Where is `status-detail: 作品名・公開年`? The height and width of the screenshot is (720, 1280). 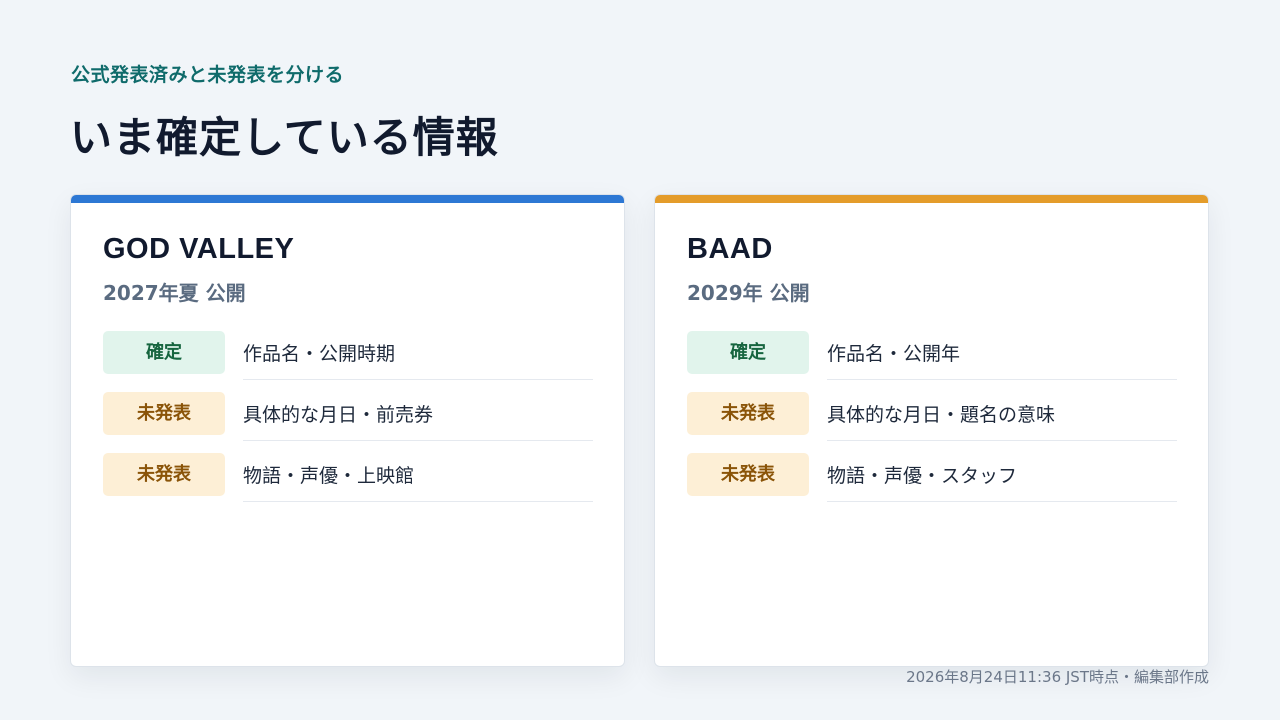 status-detail: 作品名・公開年 is located at coordinates (894, 354).